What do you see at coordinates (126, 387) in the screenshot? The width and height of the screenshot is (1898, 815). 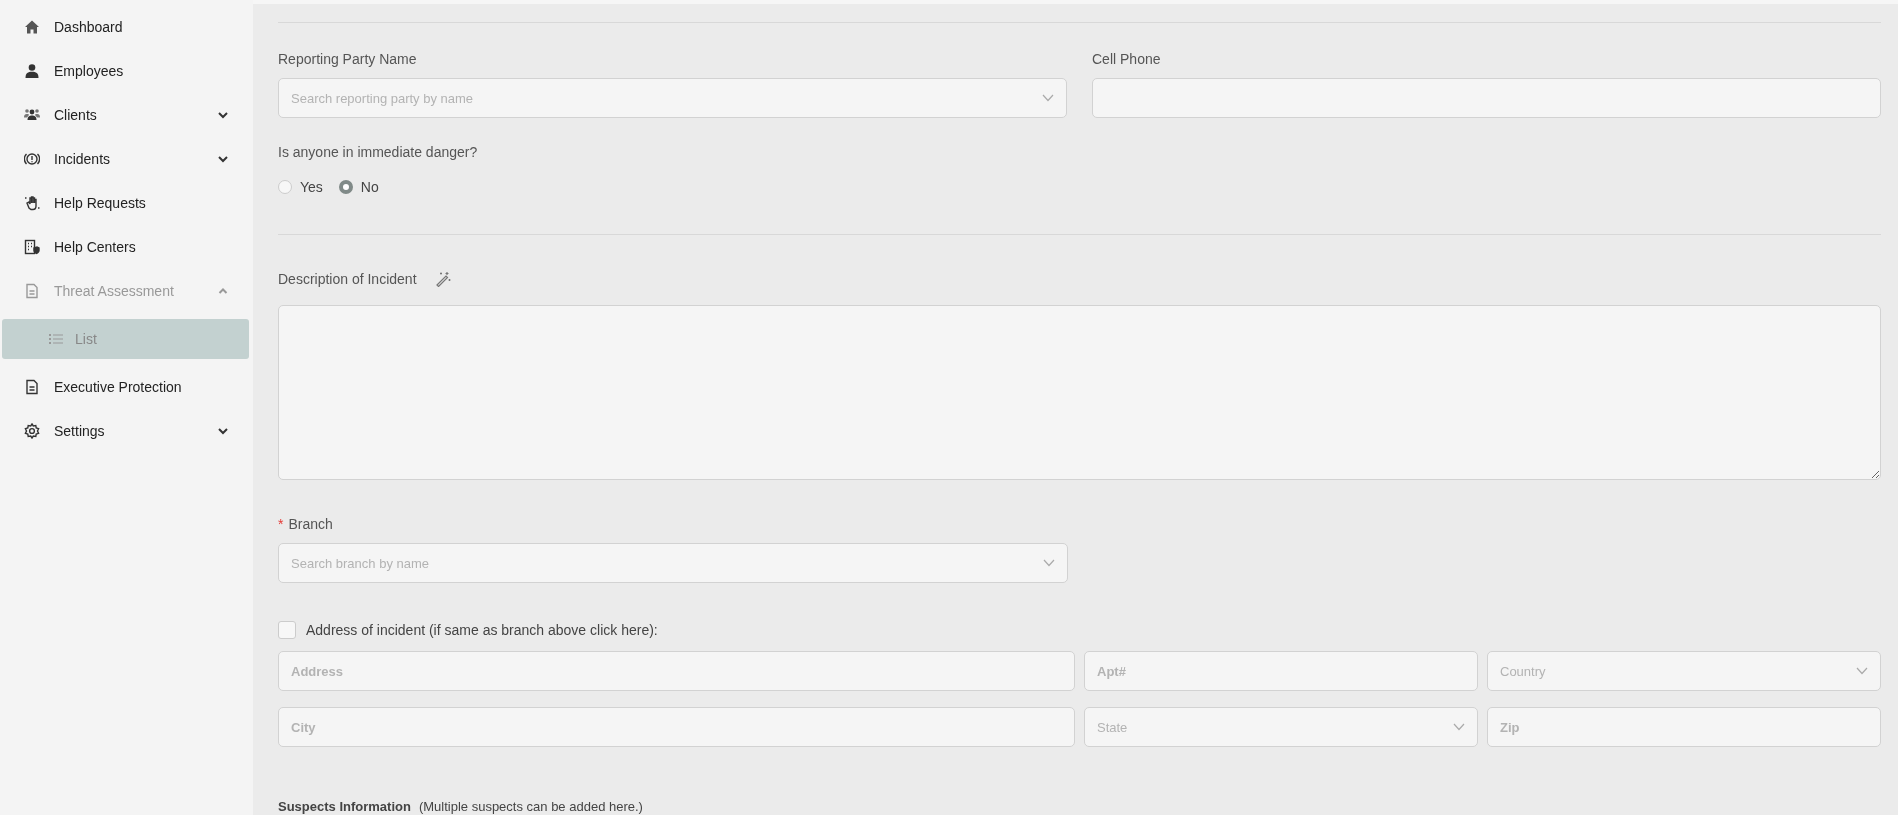 I see `nav-item: Executive Protection` at bounding box center [126, 387].